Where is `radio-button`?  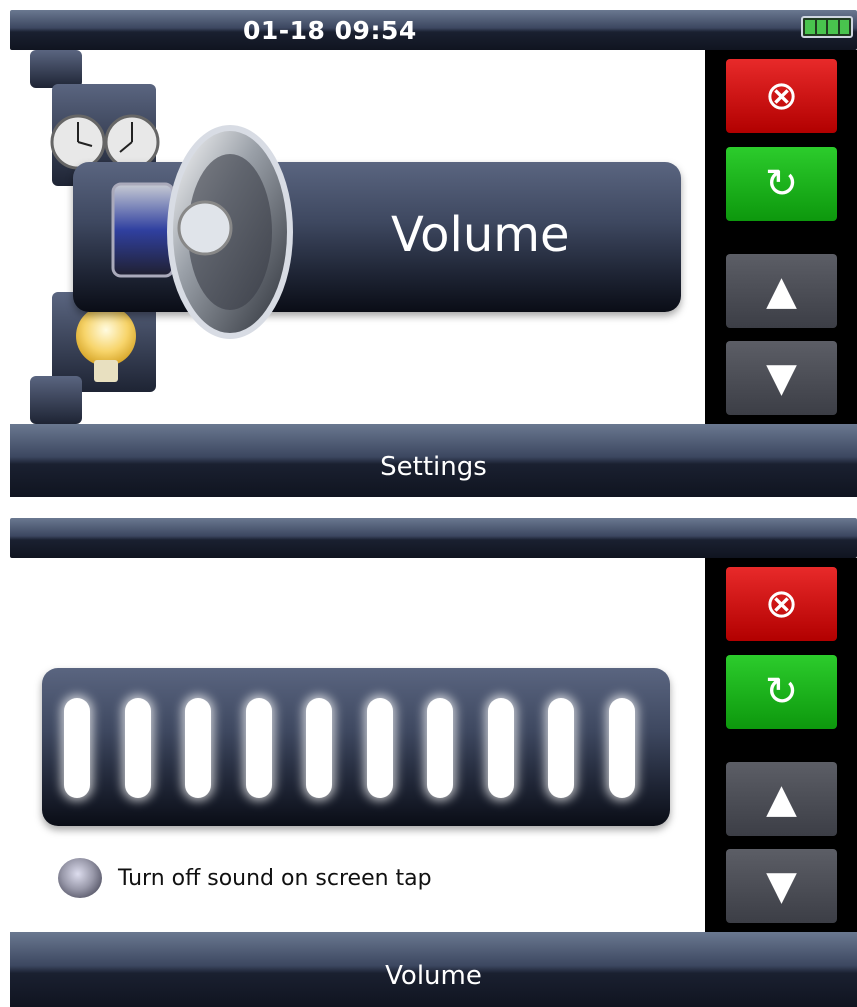 radio-button is located at coordinates (80, 878).